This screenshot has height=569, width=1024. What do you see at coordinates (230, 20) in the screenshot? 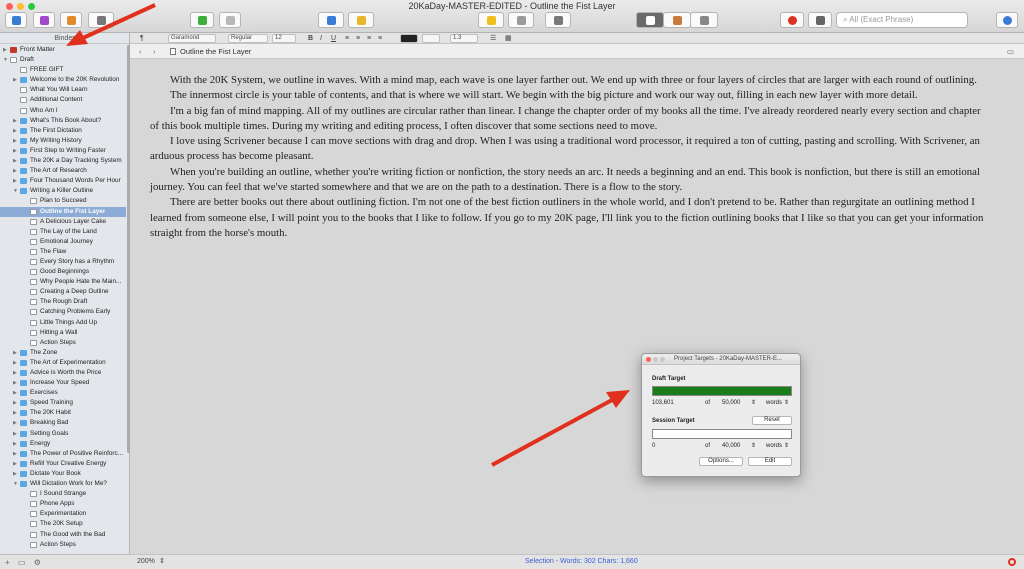
I see `trash-button` at bounding box center [230, 20].